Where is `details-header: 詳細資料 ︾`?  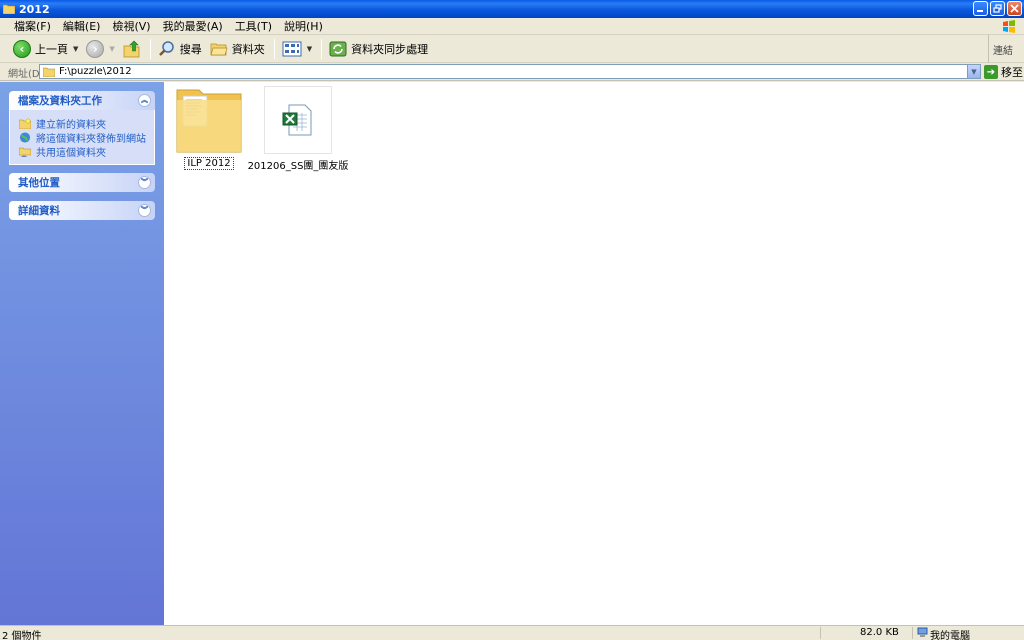
details-header: 詳細資料 ︾ is located at coordinates (82, 210).